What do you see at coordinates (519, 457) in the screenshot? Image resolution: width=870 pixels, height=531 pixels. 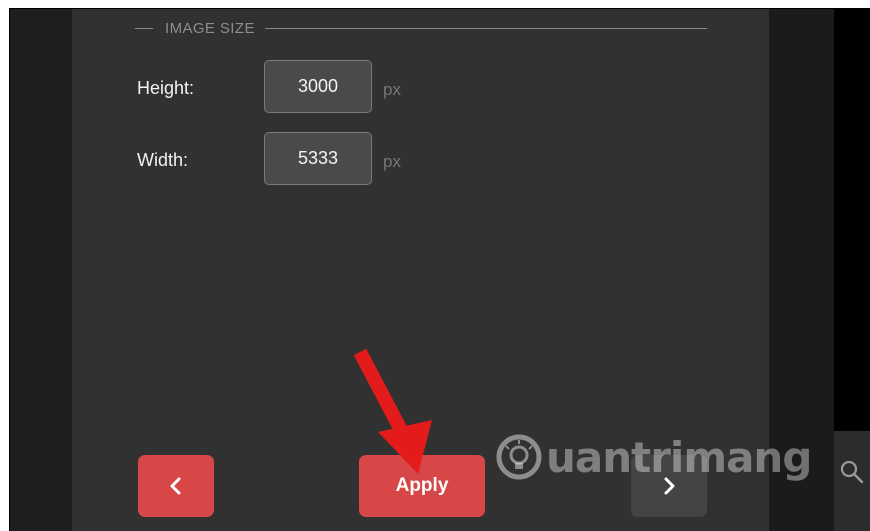 I see `lightbulb-logo-icon` at bounding box center [519, 457].